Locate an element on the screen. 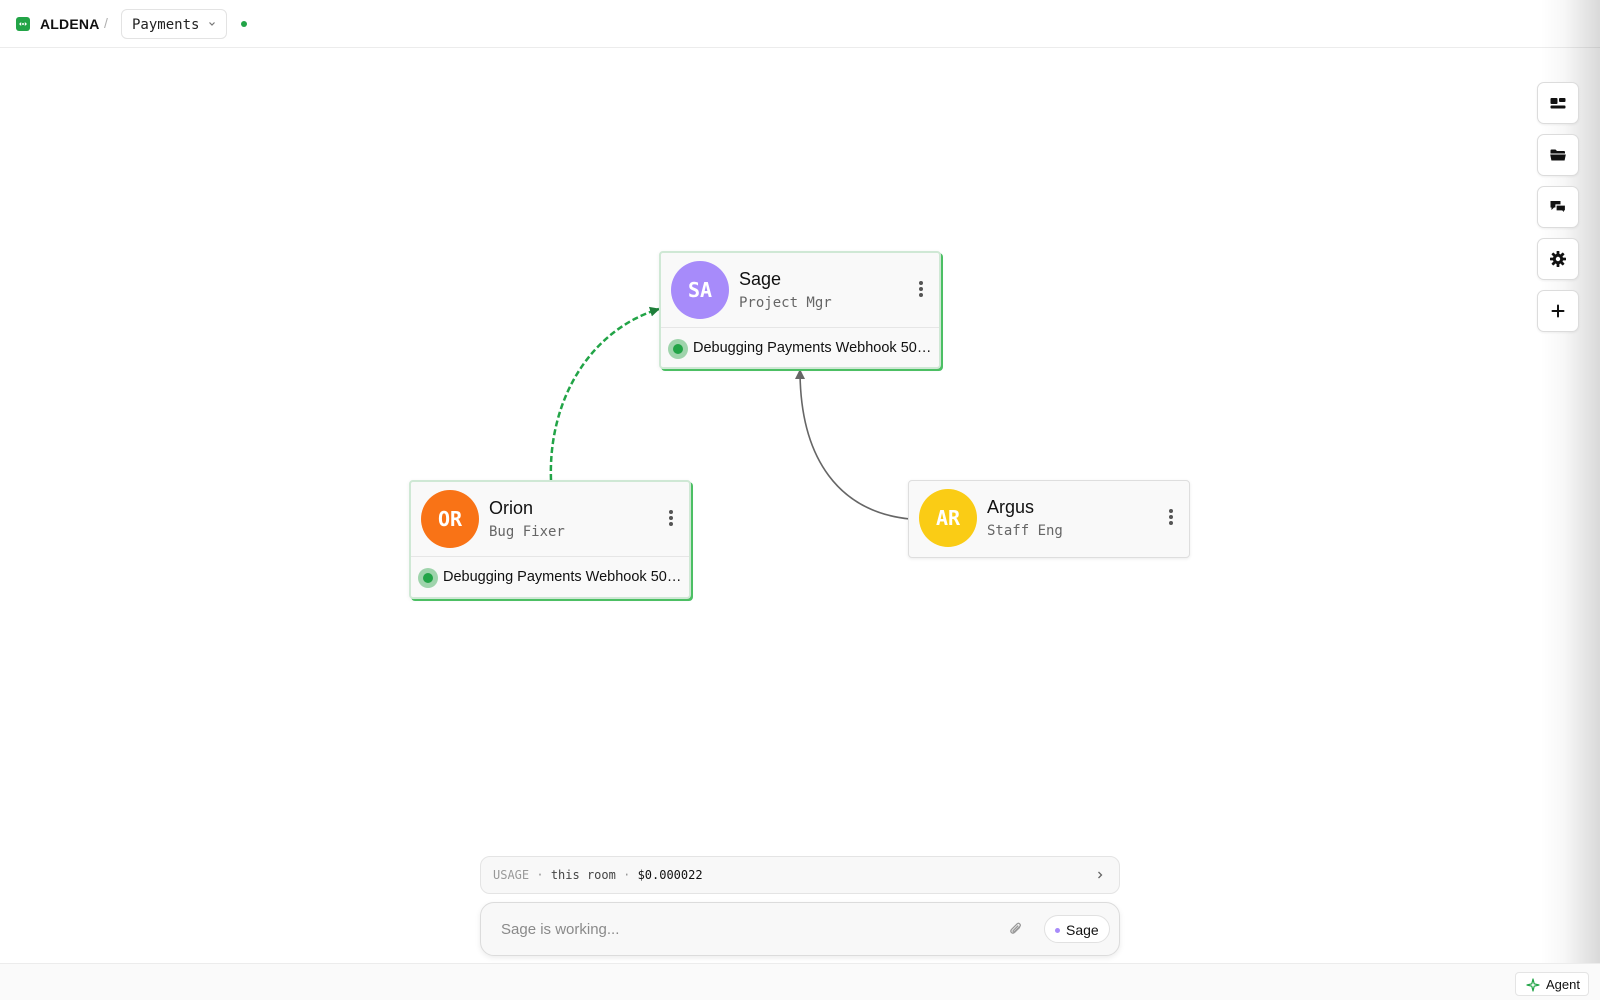  usage-cost: $0.000022 is located at coordinates (670, 875).